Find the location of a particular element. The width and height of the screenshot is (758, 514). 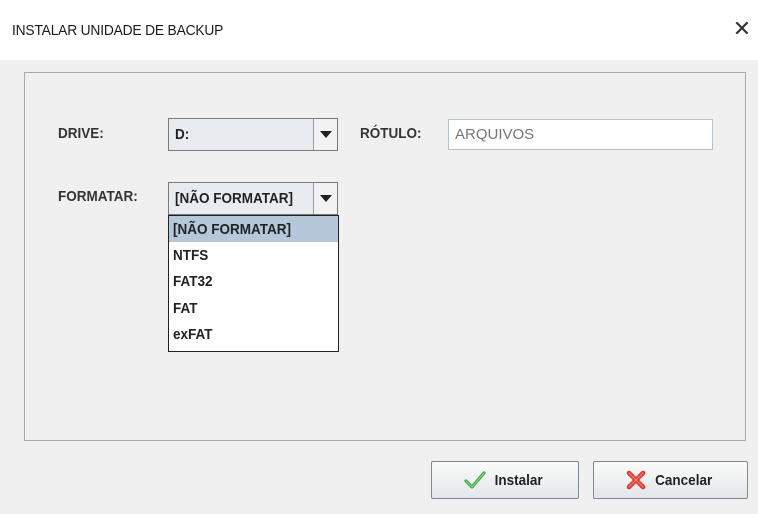

format-option-no-format: [NÃO FORMATAR] is located at coordinates (253, 229).